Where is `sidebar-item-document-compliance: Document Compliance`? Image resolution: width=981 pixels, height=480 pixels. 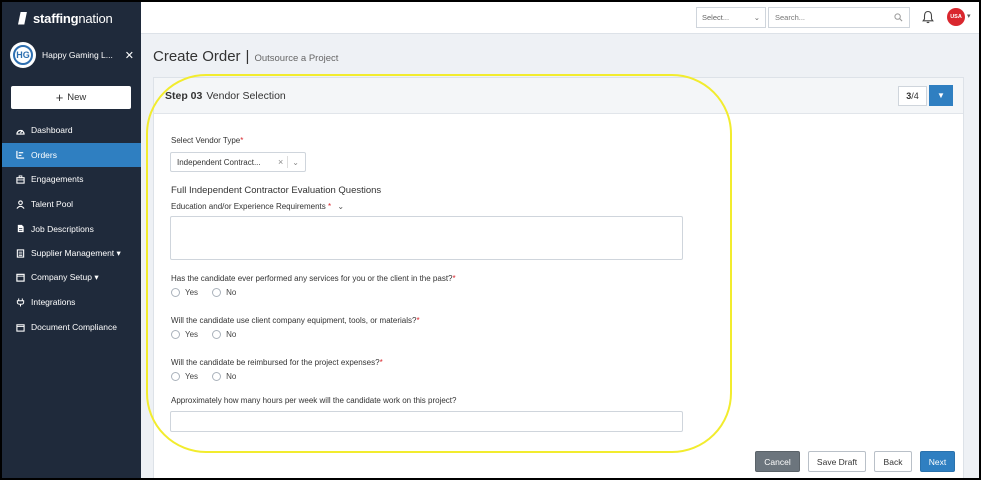 sidebar-item-document-compliance: Document Compliance is located at coordinates (71, 327).